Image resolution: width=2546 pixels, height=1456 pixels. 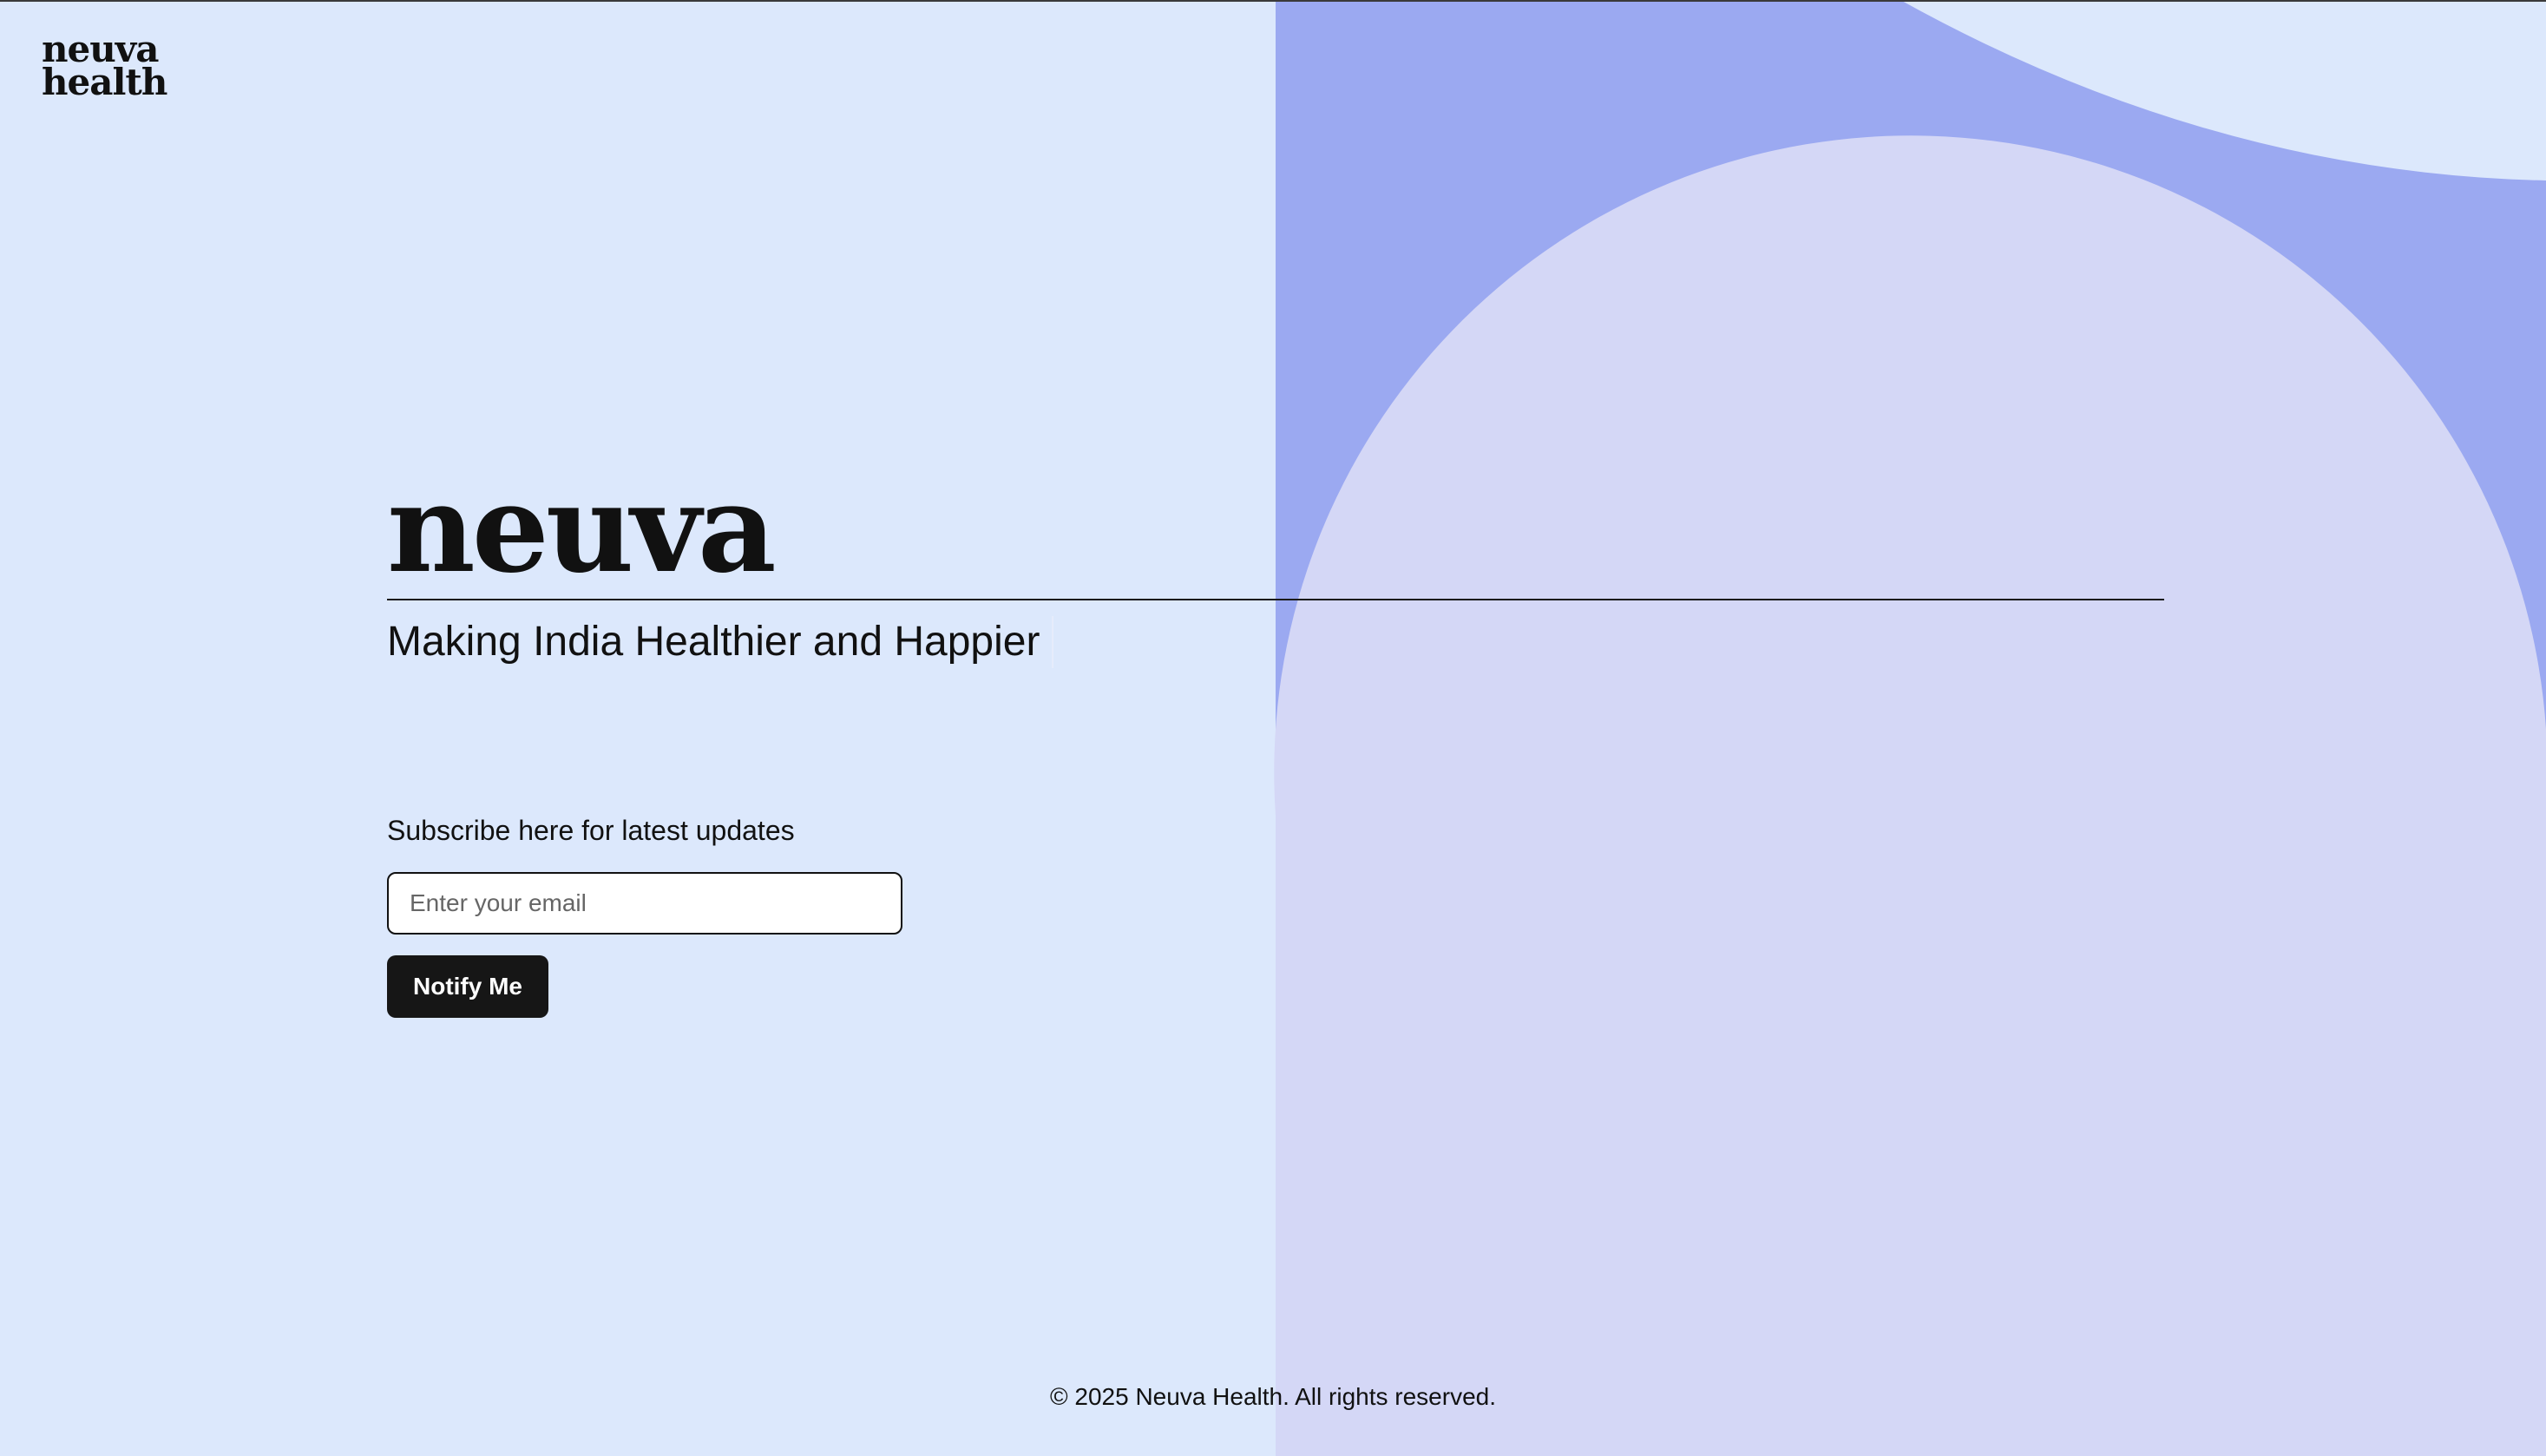 I want to click on header-logo-line2: health, so click(x=104, y=82).